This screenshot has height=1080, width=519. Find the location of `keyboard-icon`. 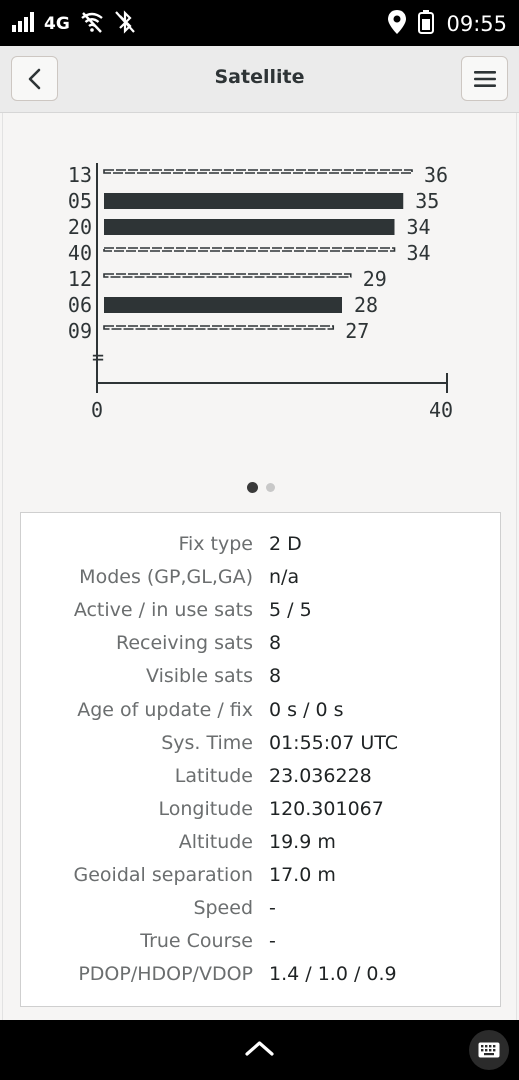

keyboard-icon is located at coordinates (489, 1050).